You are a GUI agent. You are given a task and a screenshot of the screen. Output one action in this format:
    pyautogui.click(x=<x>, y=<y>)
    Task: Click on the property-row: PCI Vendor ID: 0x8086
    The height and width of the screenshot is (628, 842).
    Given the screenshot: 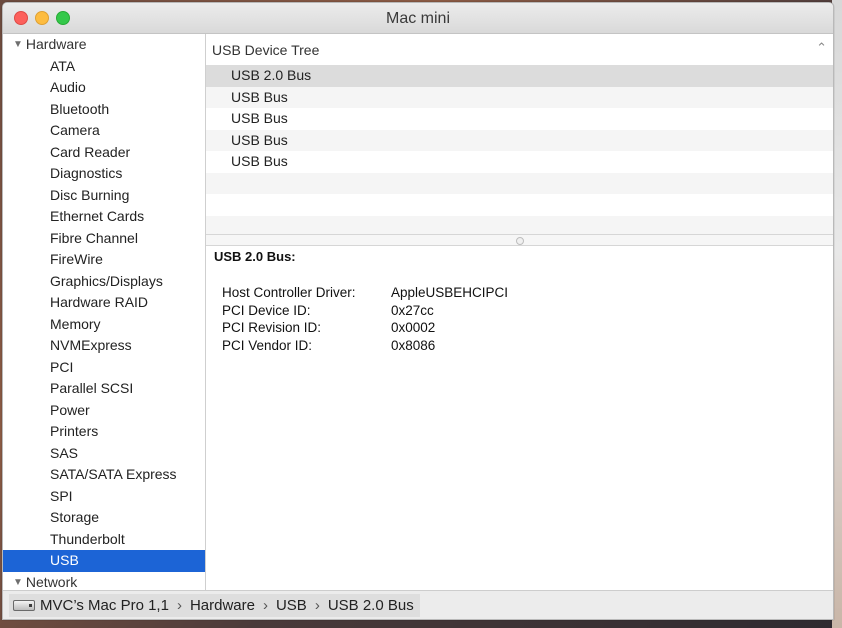 What is the action you would take?
    pyautogui.click(x=365, y=346)
    